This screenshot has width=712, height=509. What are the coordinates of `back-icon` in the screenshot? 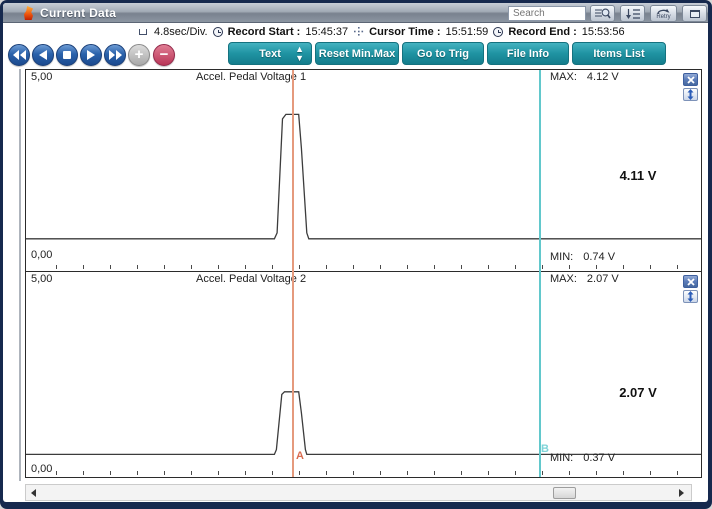 It's located at (43, 55).